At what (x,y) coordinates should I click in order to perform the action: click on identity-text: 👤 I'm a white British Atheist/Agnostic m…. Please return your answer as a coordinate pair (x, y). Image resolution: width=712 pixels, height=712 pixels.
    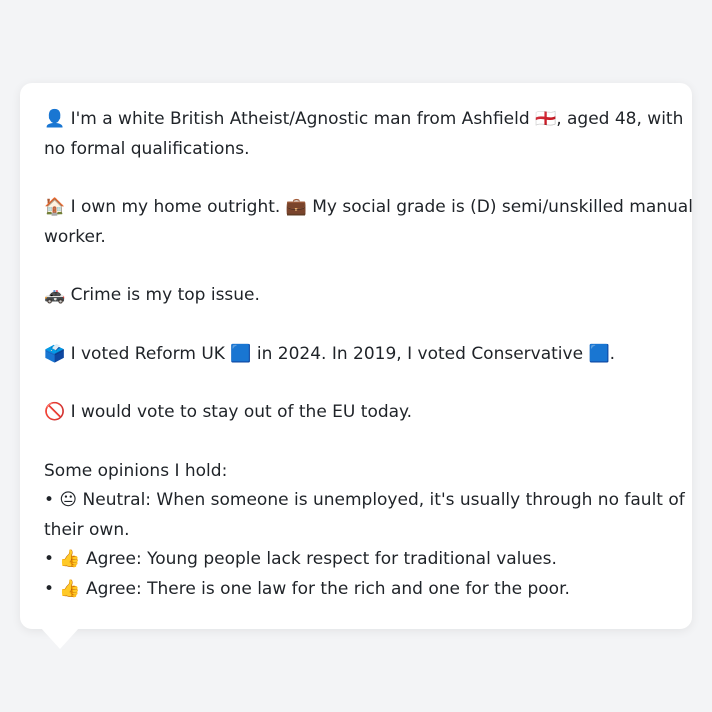
    Looking at the image, I should click on (364, 119).